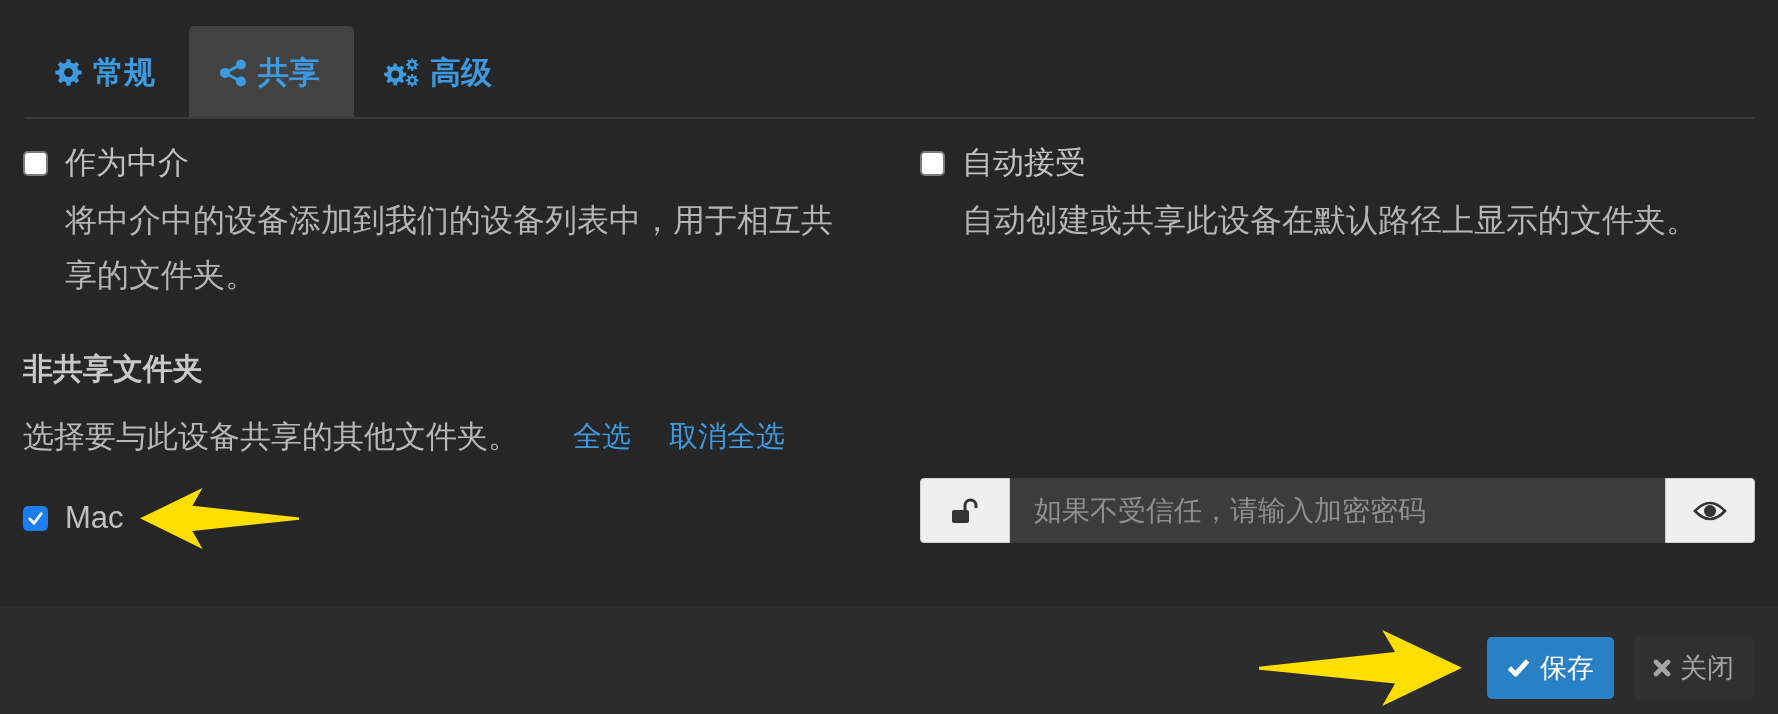 The height and width of the screenshot is (714, 1778). Describe the element at coordinates (113, 369) in the screenshot. I see `section-heading: 非共享文件夹` at that location.